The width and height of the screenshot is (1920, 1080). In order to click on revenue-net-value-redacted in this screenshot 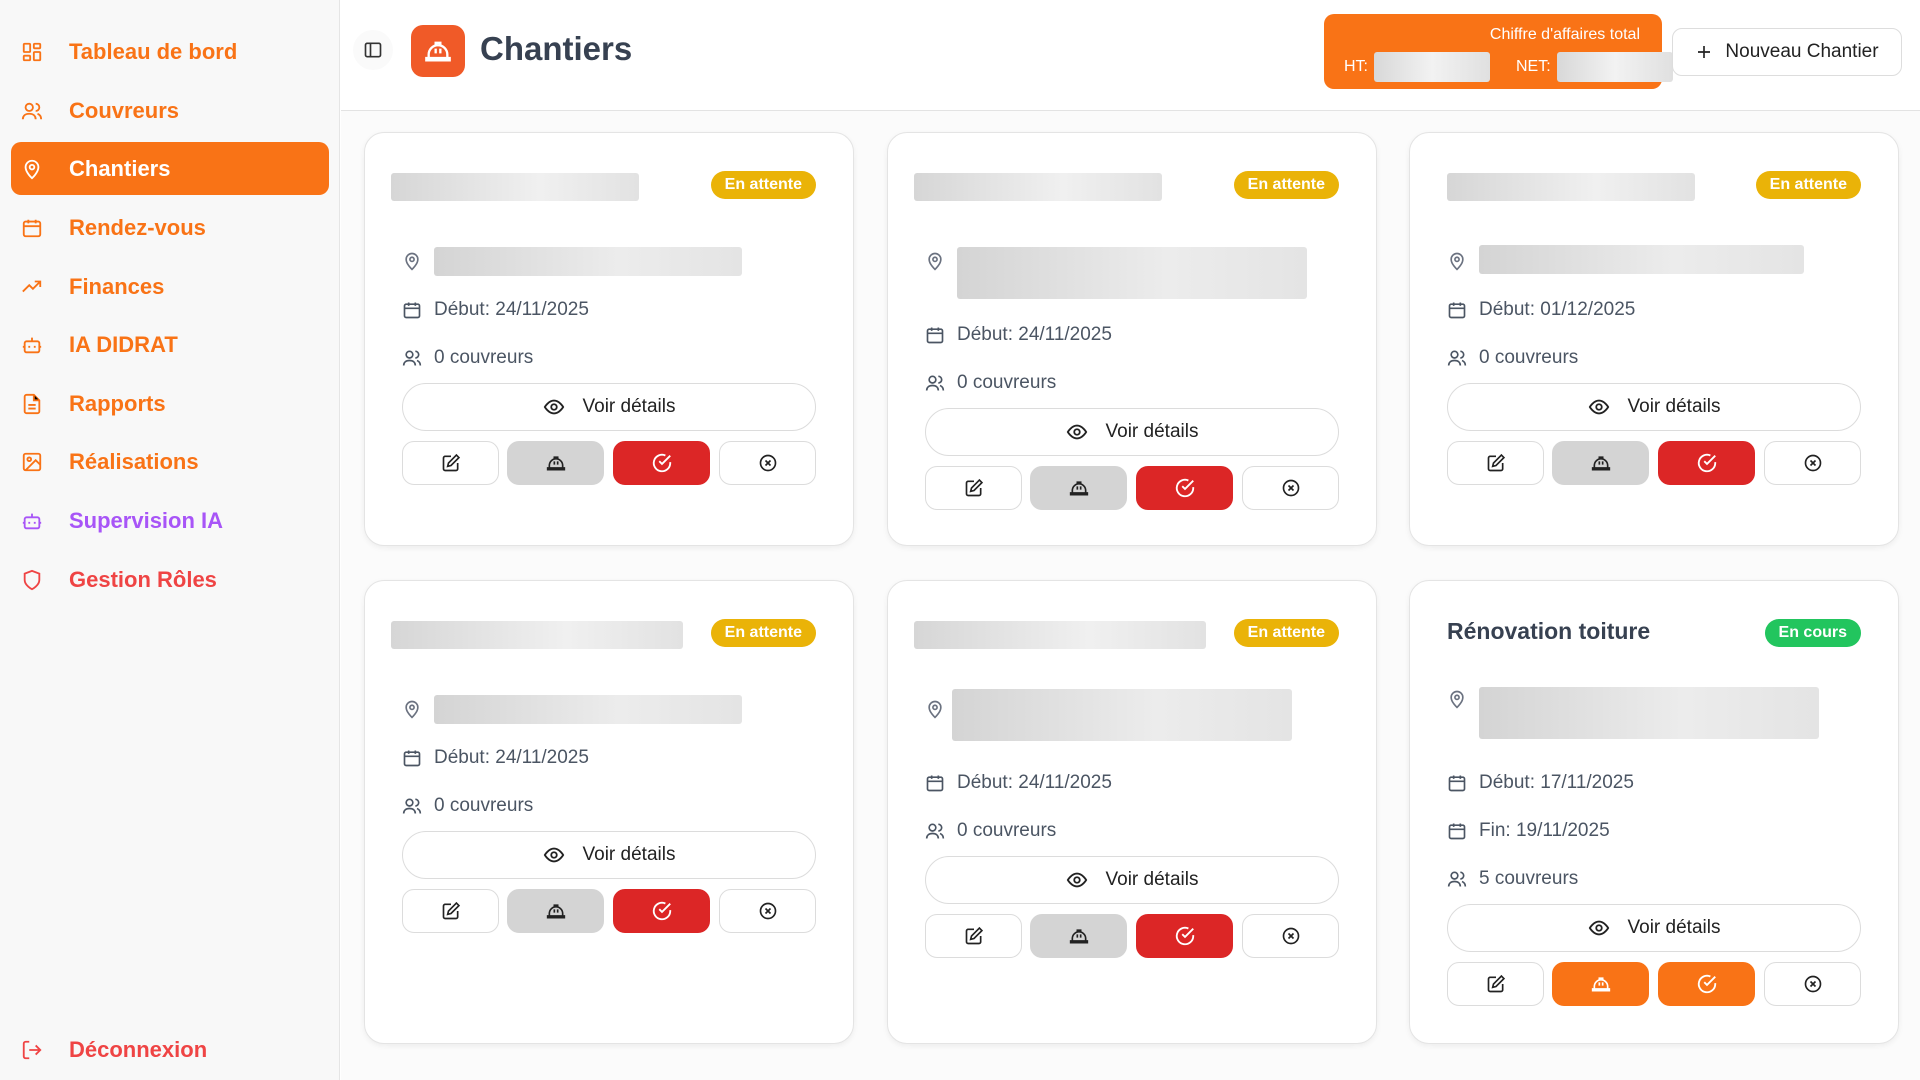, I will do `click(1614, 67)`.